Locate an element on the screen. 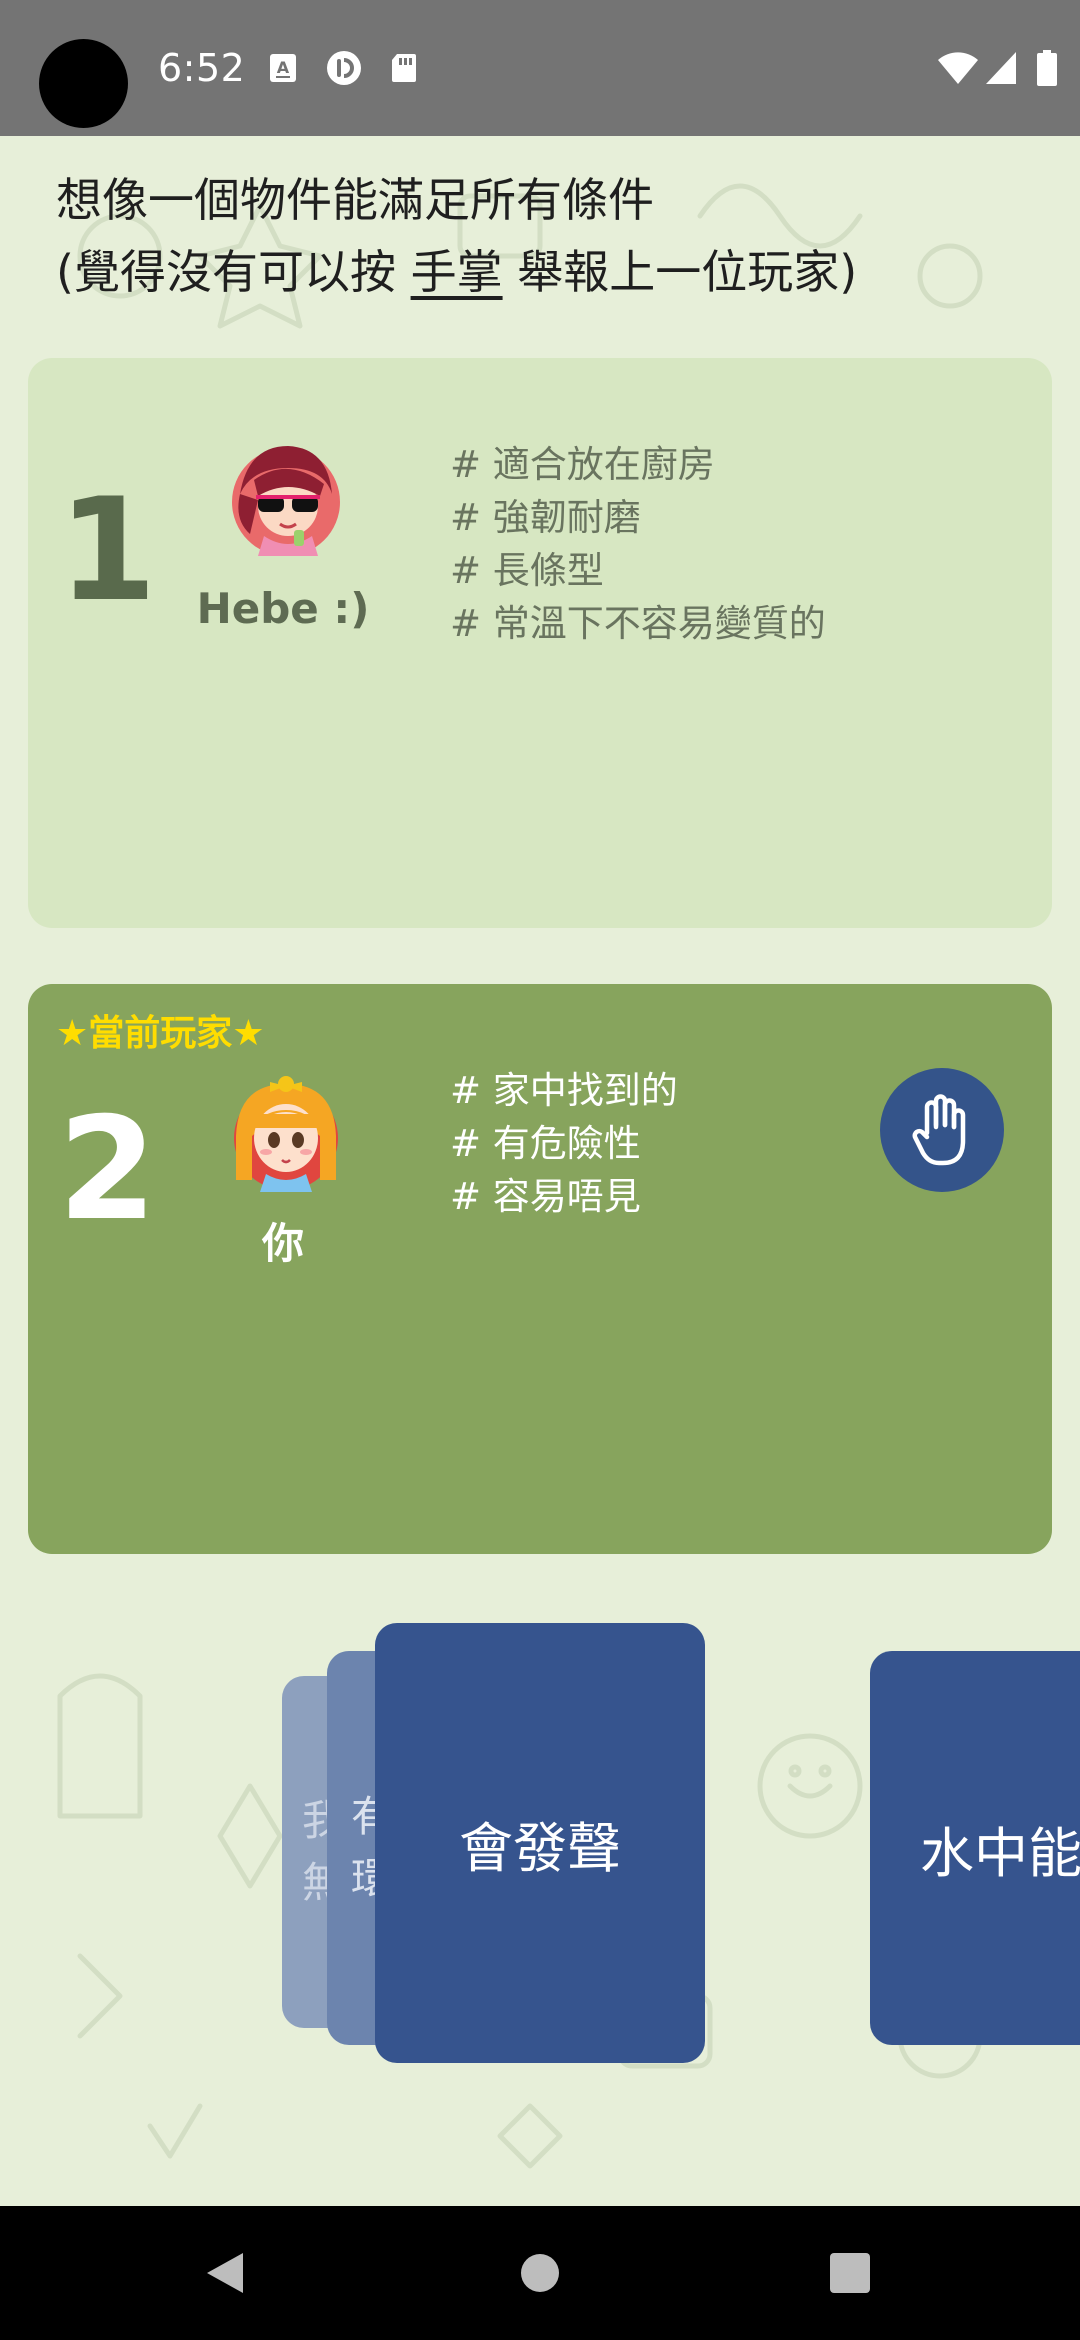 Image resolution: width=1080 pixels, height=2340 pixels. svg-text: A is located at coordinates (283, 67).